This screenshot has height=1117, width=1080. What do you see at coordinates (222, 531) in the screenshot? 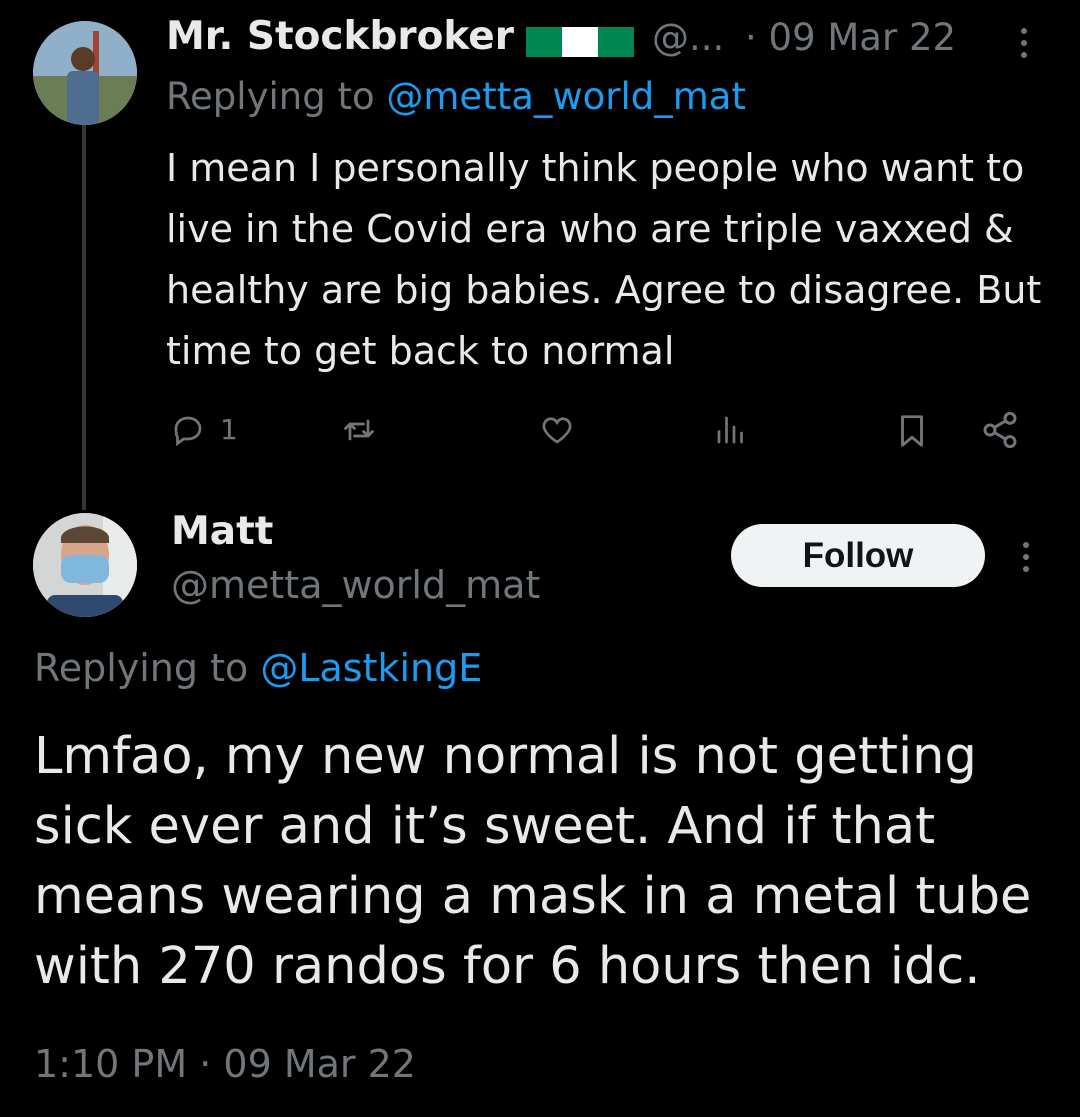
I see `author-name: Matt` at bounding box center [222, 531].